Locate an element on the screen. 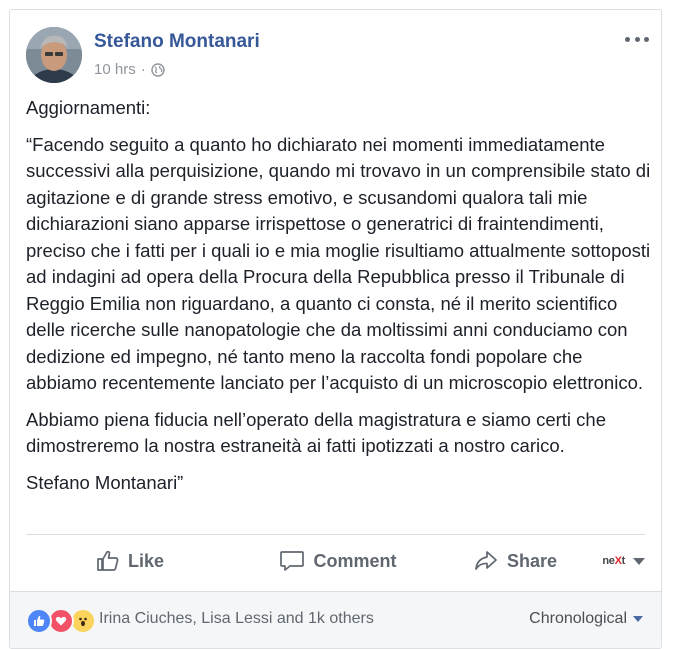 The image size is (673, 649). next-logo-part: ne is located at coordinates (608, 561).